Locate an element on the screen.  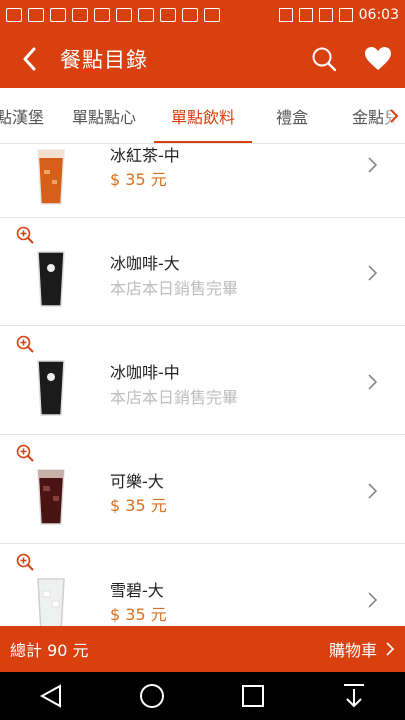
cart-button: 購物車 is located at coordinates (362, 649).